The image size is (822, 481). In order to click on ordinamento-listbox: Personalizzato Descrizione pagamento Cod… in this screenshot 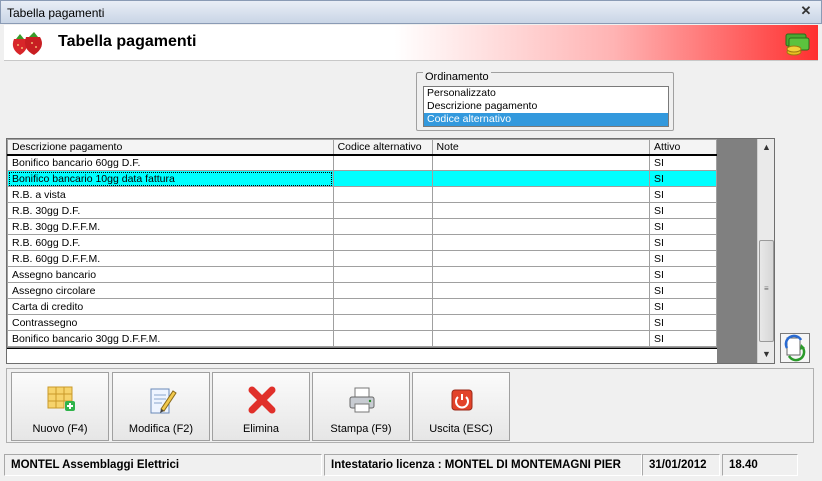, I will do `click(546, 106)`.